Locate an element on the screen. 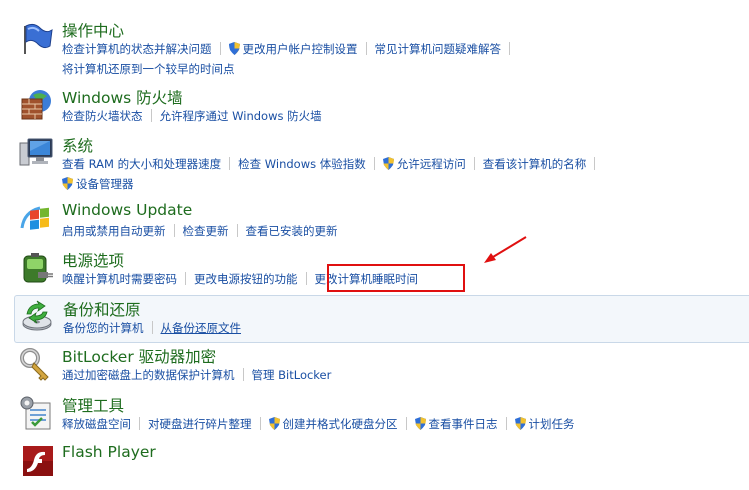 Image resolution: width=749 pixels, height=490 pixels. link-auto-update: 启用或禁用自动更新 is located at coordinates (114, 231).